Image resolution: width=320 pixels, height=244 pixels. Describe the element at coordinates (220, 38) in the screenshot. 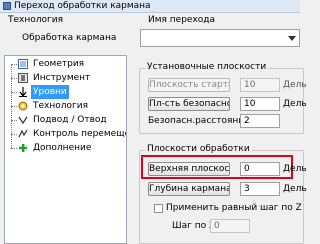

I see `transition-name-dropdown` at that location.